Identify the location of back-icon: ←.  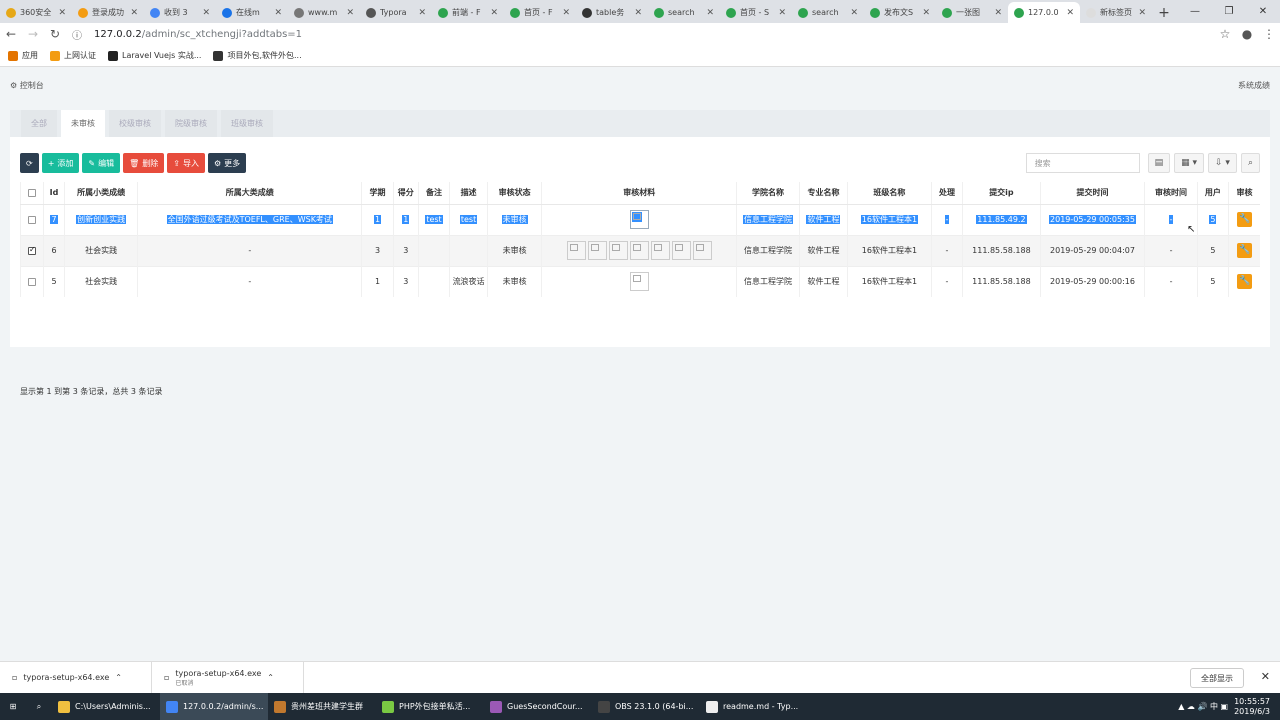
(11, 34).